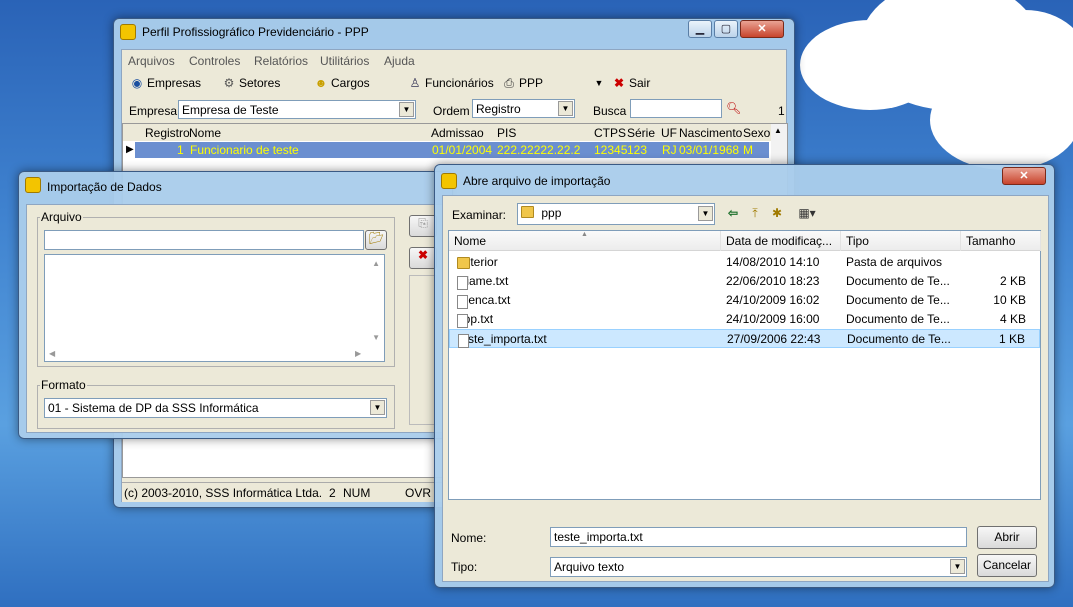 The image size is (1073, 607). Describe the element at coordinates (773, 262) in the screenshot. I see `file-date-cell: 14/08/2010 14:10` at that location.